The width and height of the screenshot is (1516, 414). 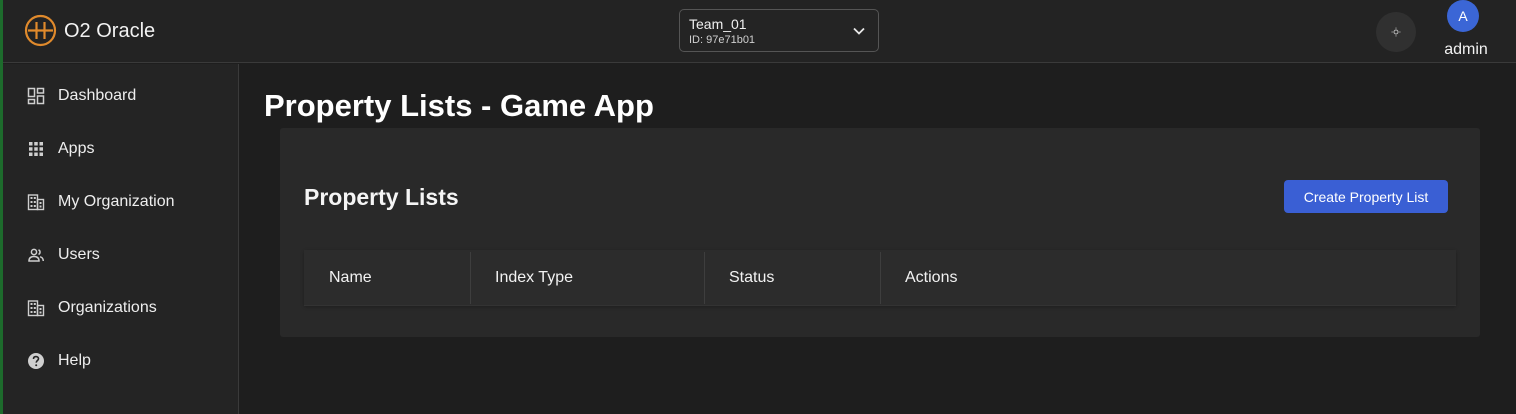 What do you see at coordinates (107, 307) in the screenshot?
I see `sidebar-item-label: Organizations` at bounding box center [107, 307].